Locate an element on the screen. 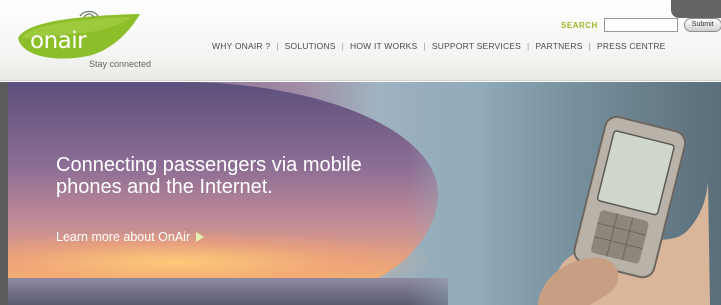 This screenshot has width=721, height=305. nav-item-how-it-works: HOW IT WORKS is located at coordinates (383, 46).